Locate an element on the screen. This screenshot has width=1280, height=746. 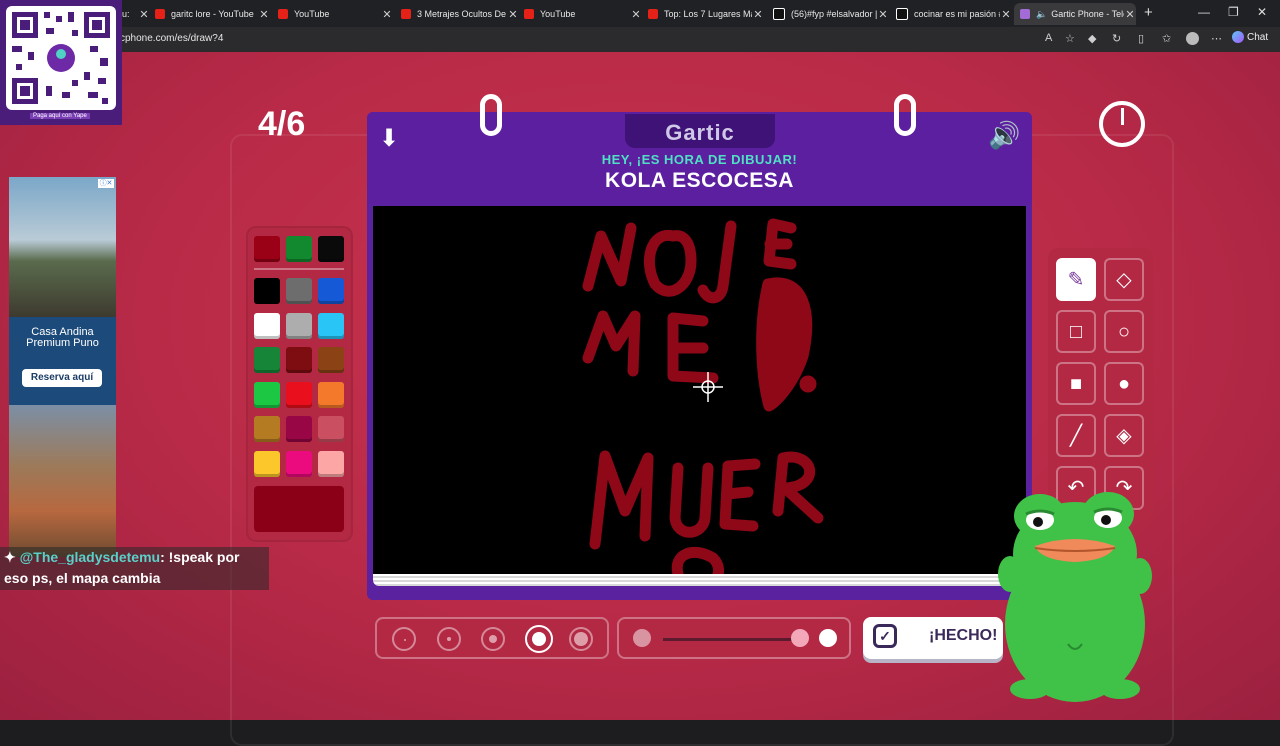
round-counter: 4/6 is located at coordinates (282, 124).